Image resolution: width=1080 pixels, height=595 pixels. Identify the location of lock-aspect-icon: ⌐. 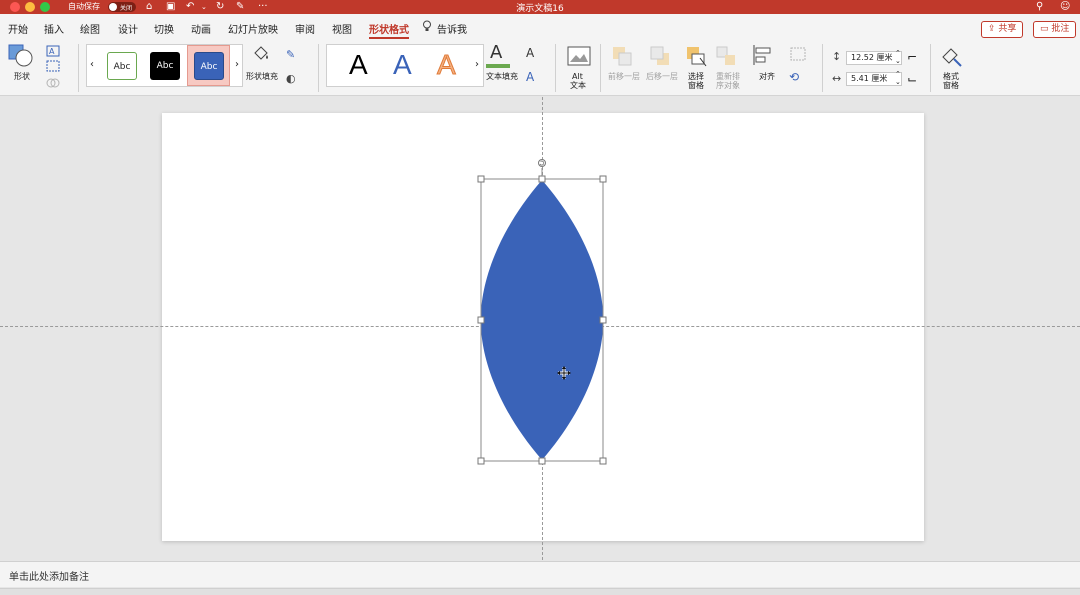
(912, 57).